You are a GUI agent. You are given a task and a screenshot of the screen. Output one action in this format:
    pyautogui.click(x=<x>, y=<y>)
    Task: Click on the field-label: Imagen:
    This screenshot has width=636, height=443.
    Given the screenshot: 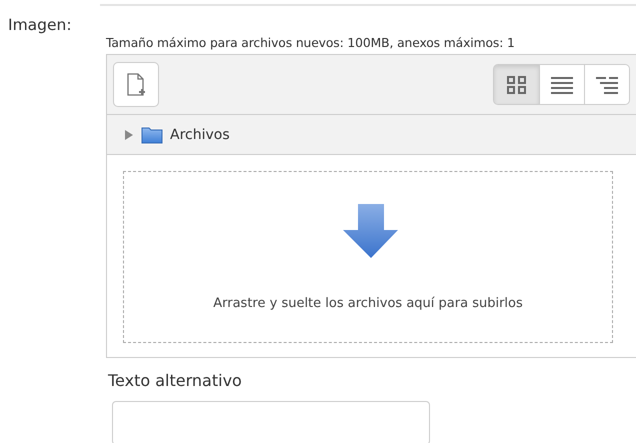 What is the action you would take?
    pyautogui.click(x=40, y=26)
    